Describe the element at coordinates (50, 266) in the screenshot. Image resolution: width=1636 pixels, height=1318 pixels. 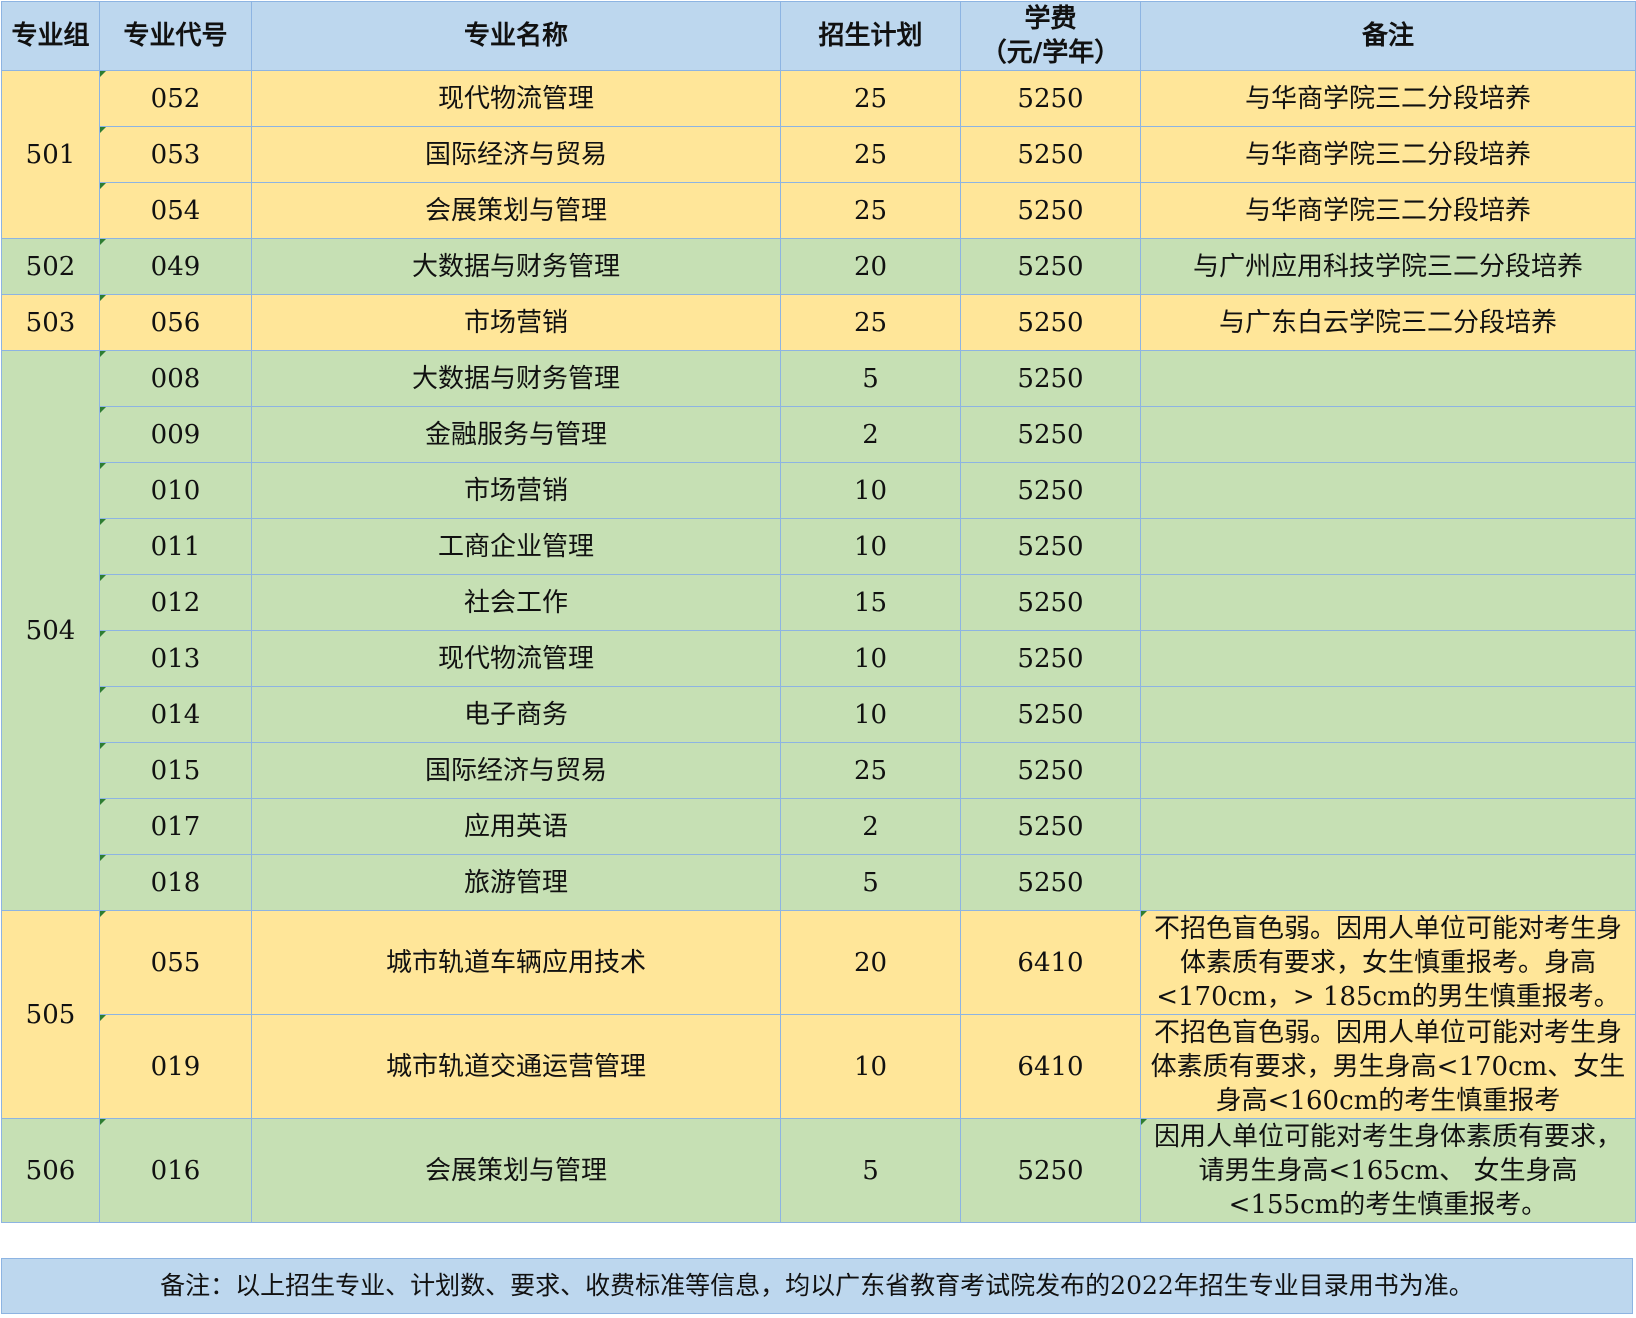
I see `group-cell: 502` at that location.